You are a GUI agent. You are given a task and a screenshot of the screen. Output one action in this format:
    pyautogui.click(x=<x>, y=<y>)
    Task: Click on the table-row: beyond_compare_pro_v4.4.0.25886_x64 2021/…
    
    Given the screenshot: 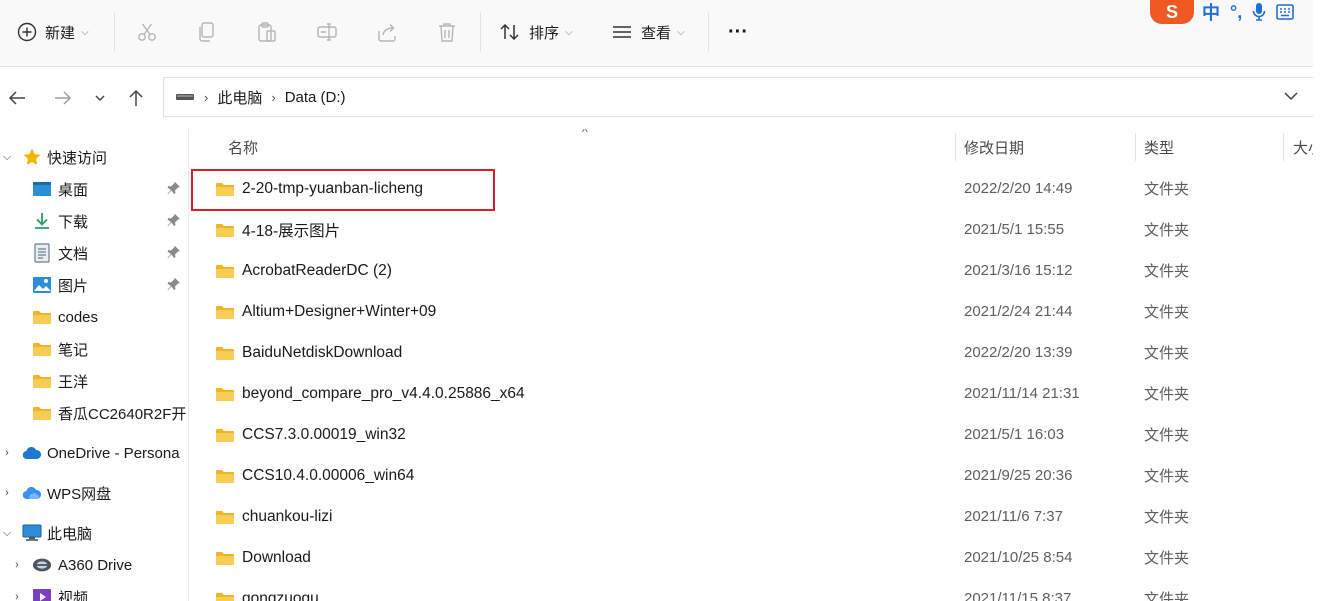 What is the action you would take?
    pyautogui.click(x=751, y=393)
    